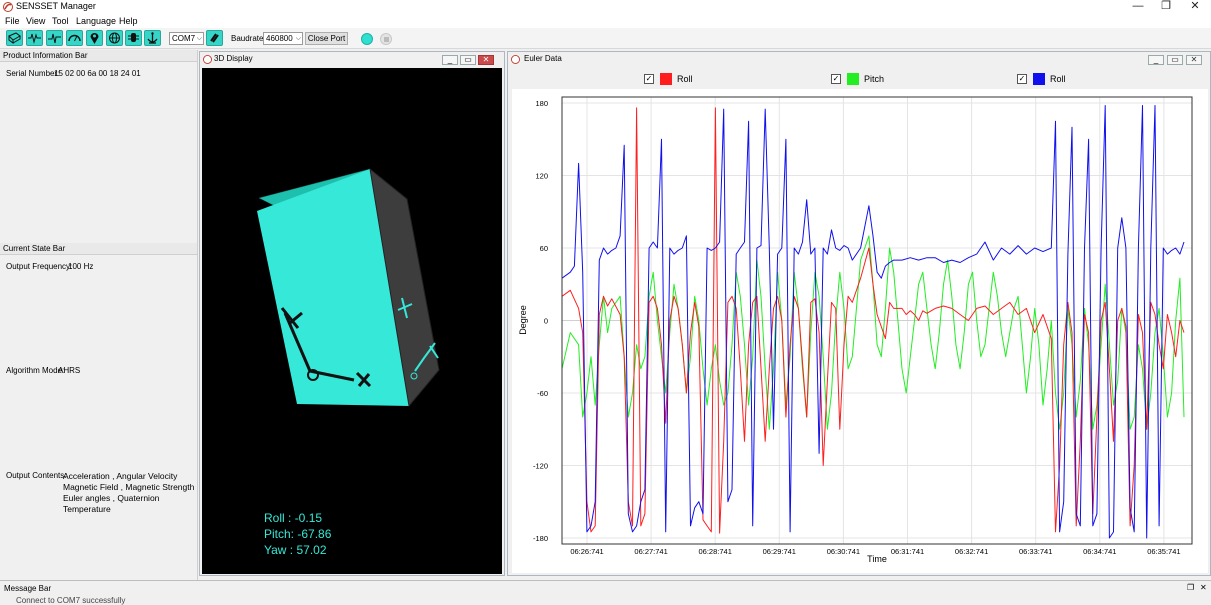 The height and width of the screenshot is (605, 1211). I want to click on euler-data-title: Euler Data, so click(543, 58).